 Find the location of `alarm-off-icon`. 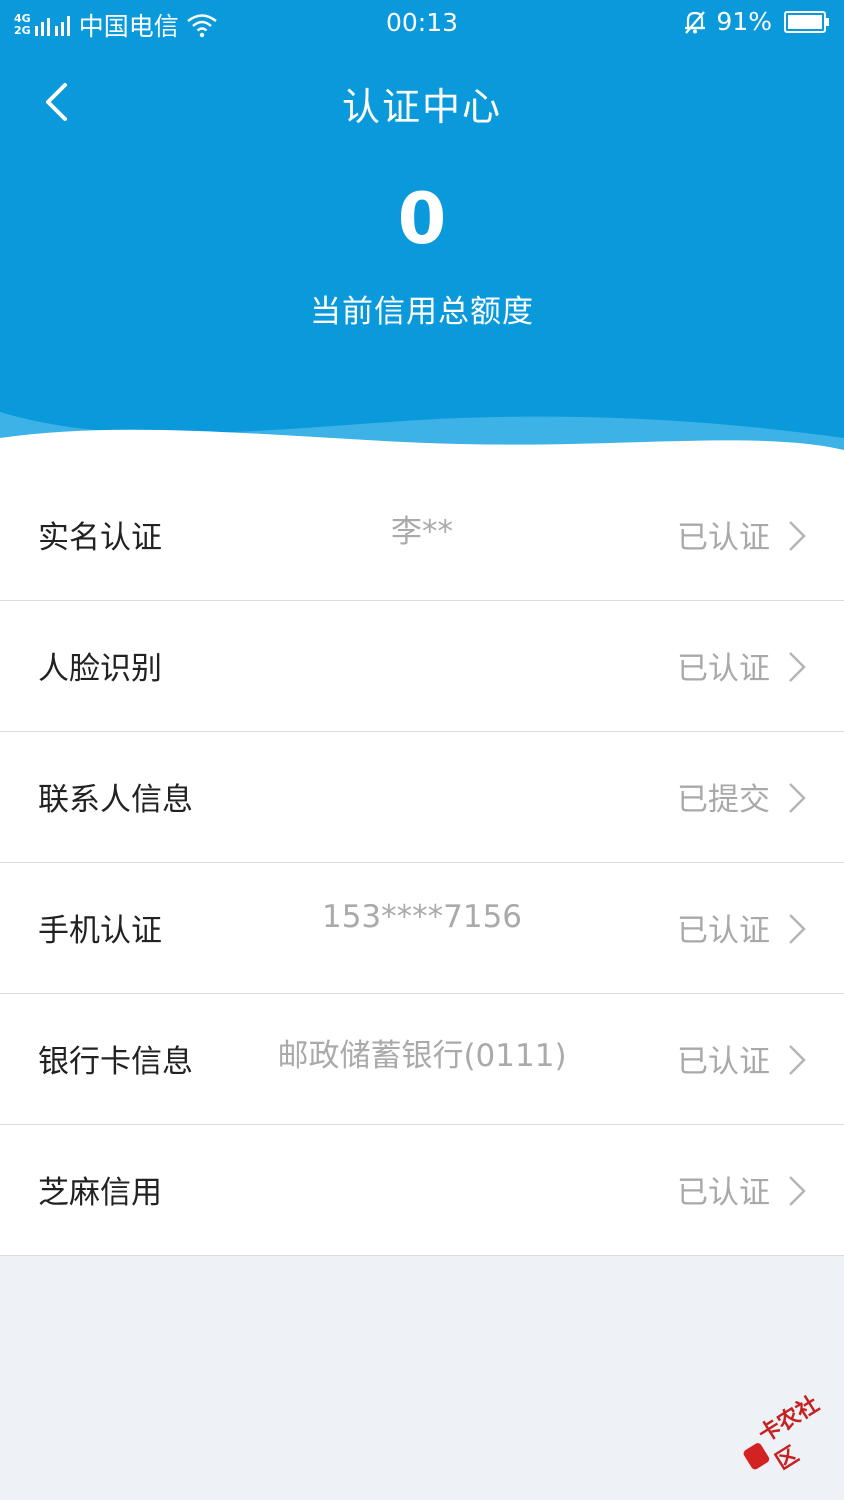

alarm-off-icon is located at coordinates (695, 22).